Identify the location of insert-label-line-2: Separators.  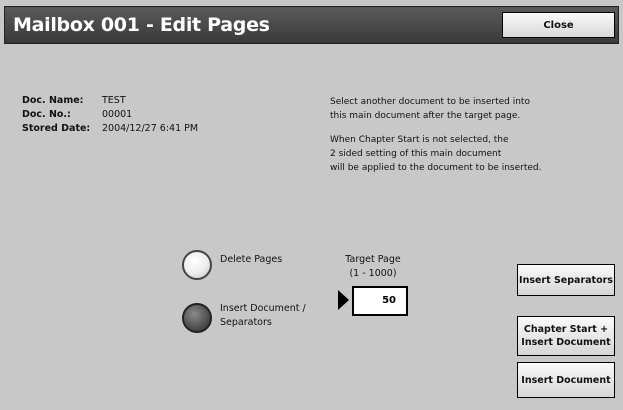
(246, 322).